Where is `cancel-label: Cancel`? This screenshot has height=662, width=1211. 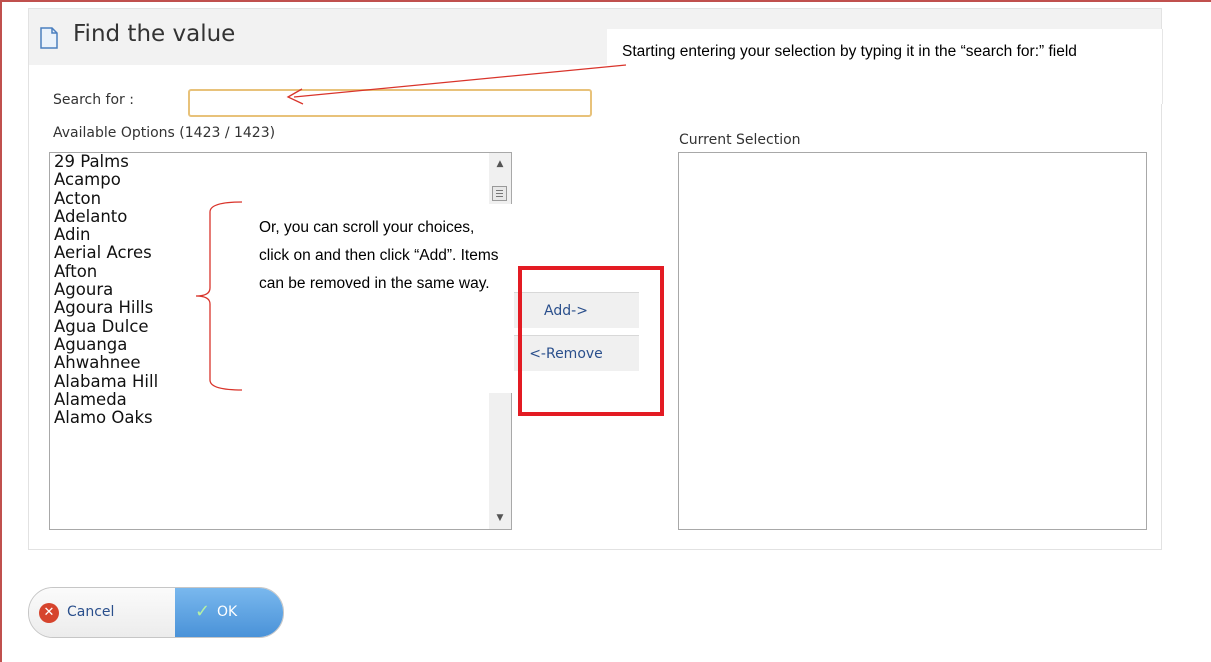 cancel-label: Cancel is located at coordinates (91, 612).